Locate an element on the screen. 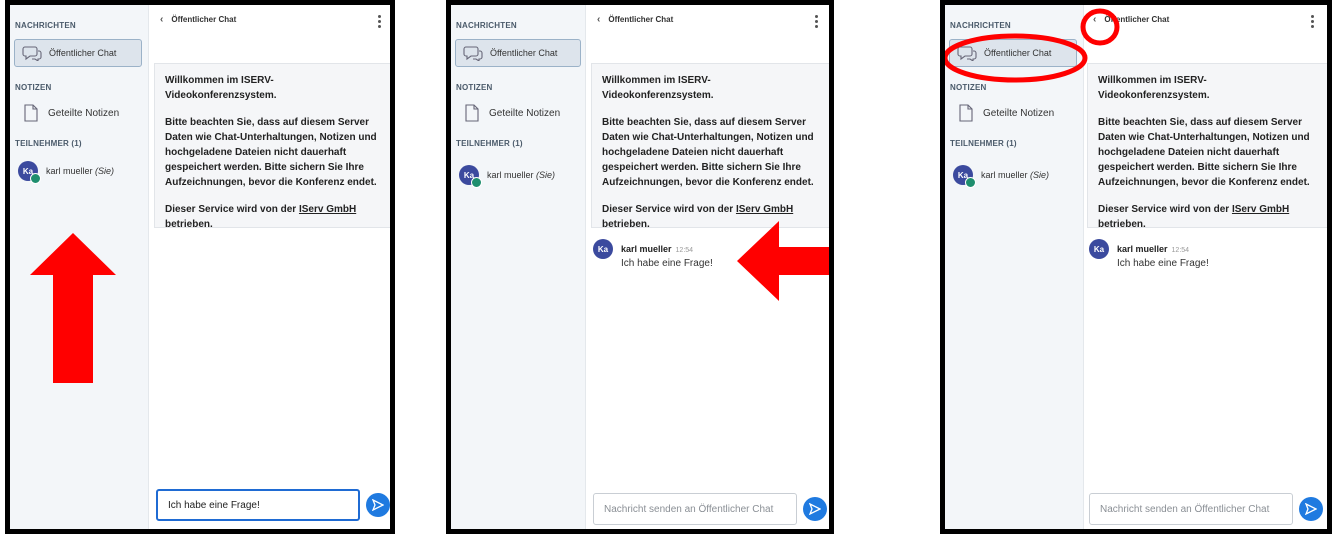 This screenshot has height=534, width=1336. annotation-circle-back is located at coordinates (1100, 27).